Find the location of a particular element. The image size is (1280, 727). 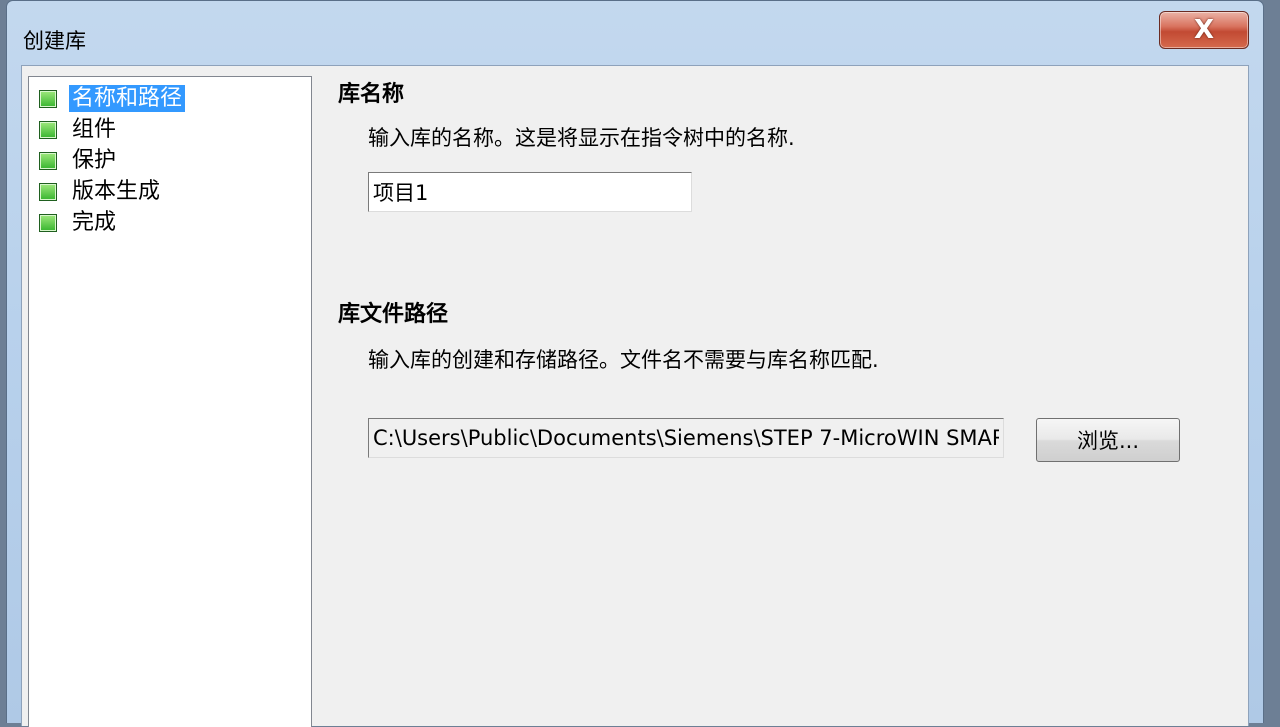

library-path-input is located at coordinates (686, 438).